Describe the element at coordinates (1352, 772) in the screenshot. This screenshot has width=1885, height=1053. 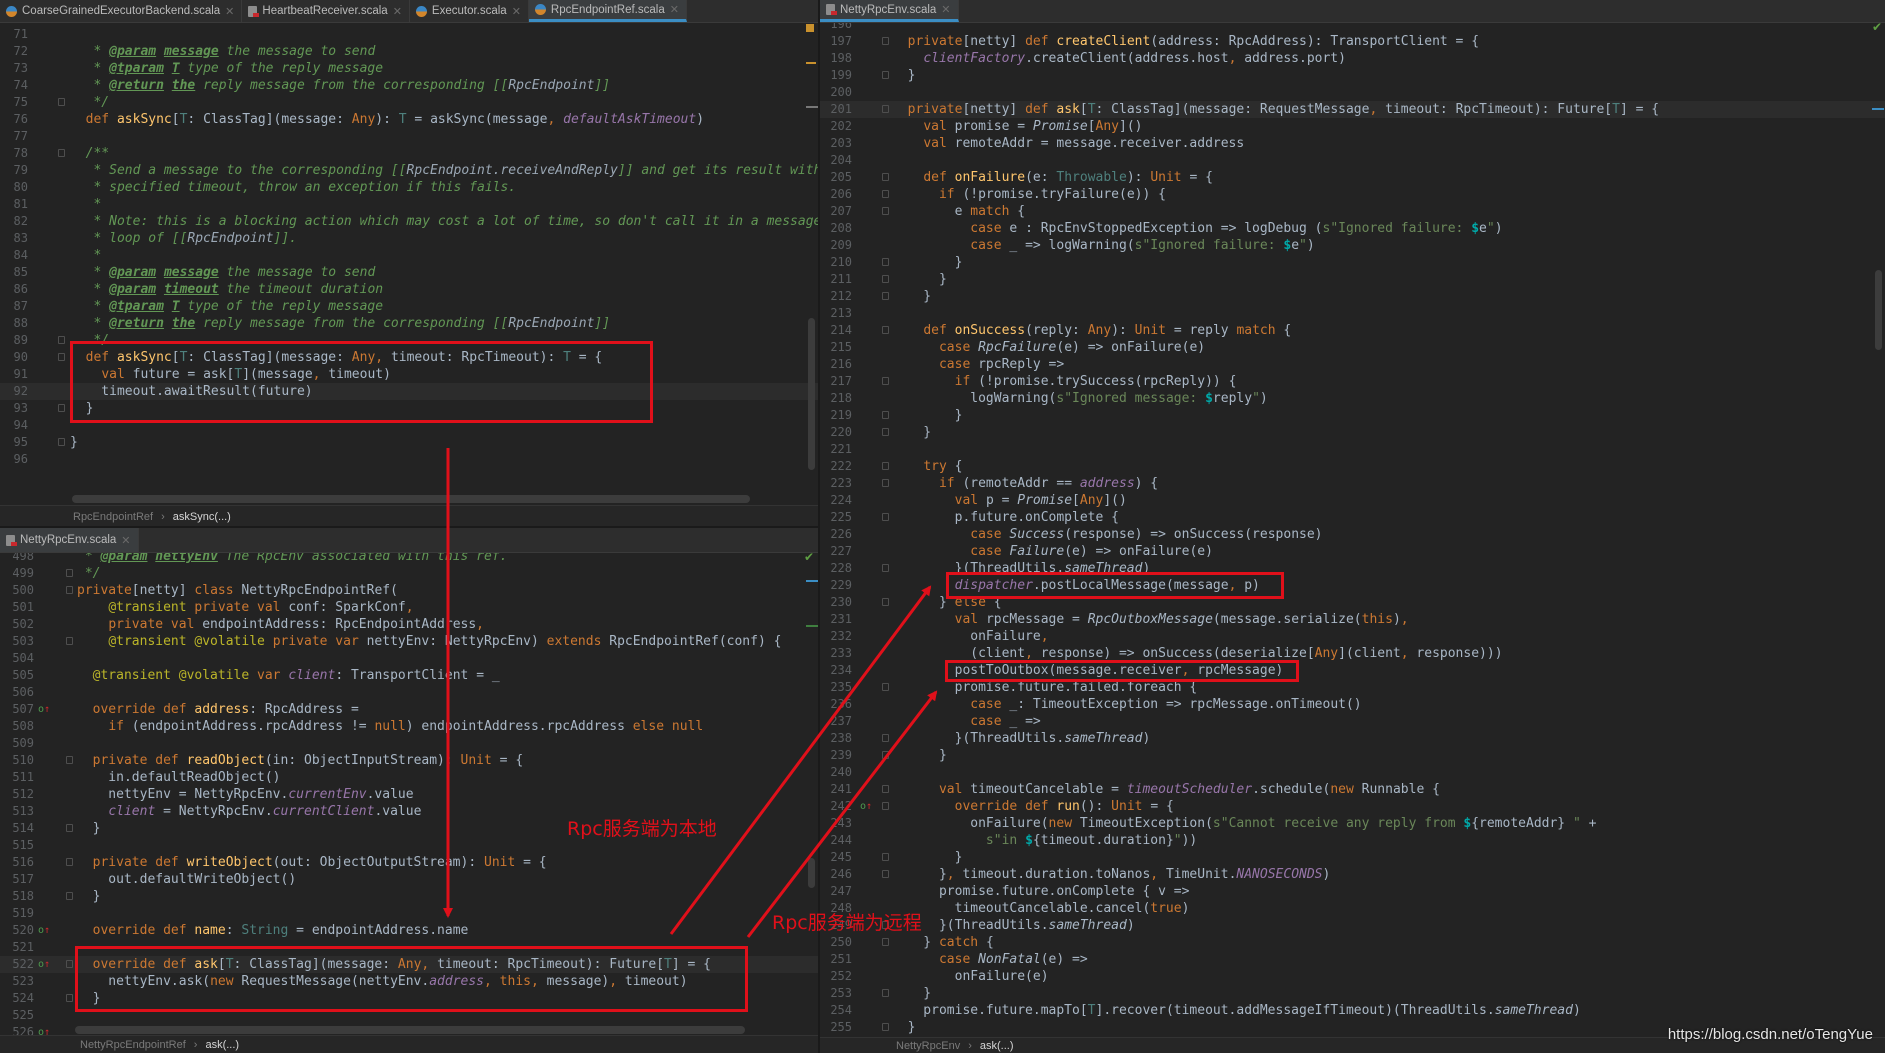
I see `code-line: 240` at that location.